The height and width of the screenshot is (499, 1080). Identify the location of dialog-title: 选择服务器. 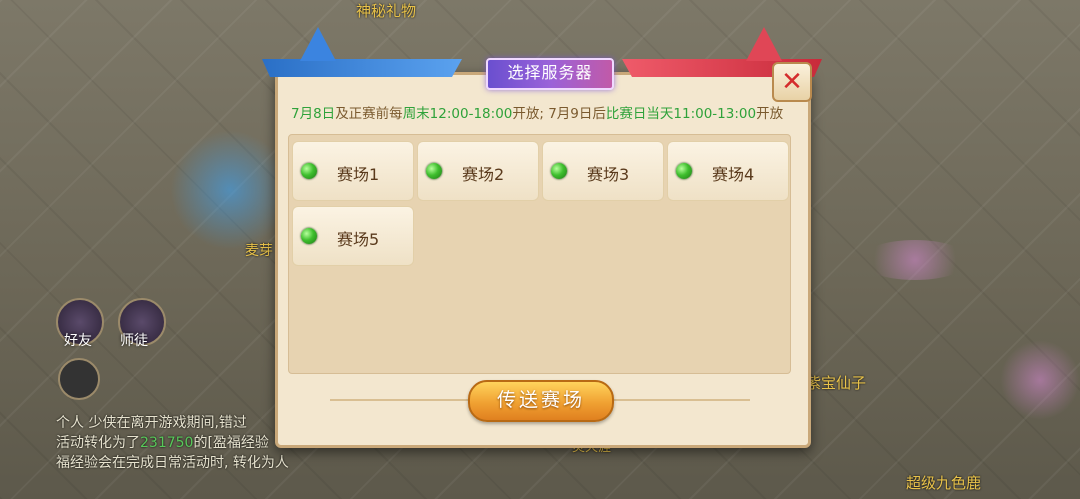
(550, 74).